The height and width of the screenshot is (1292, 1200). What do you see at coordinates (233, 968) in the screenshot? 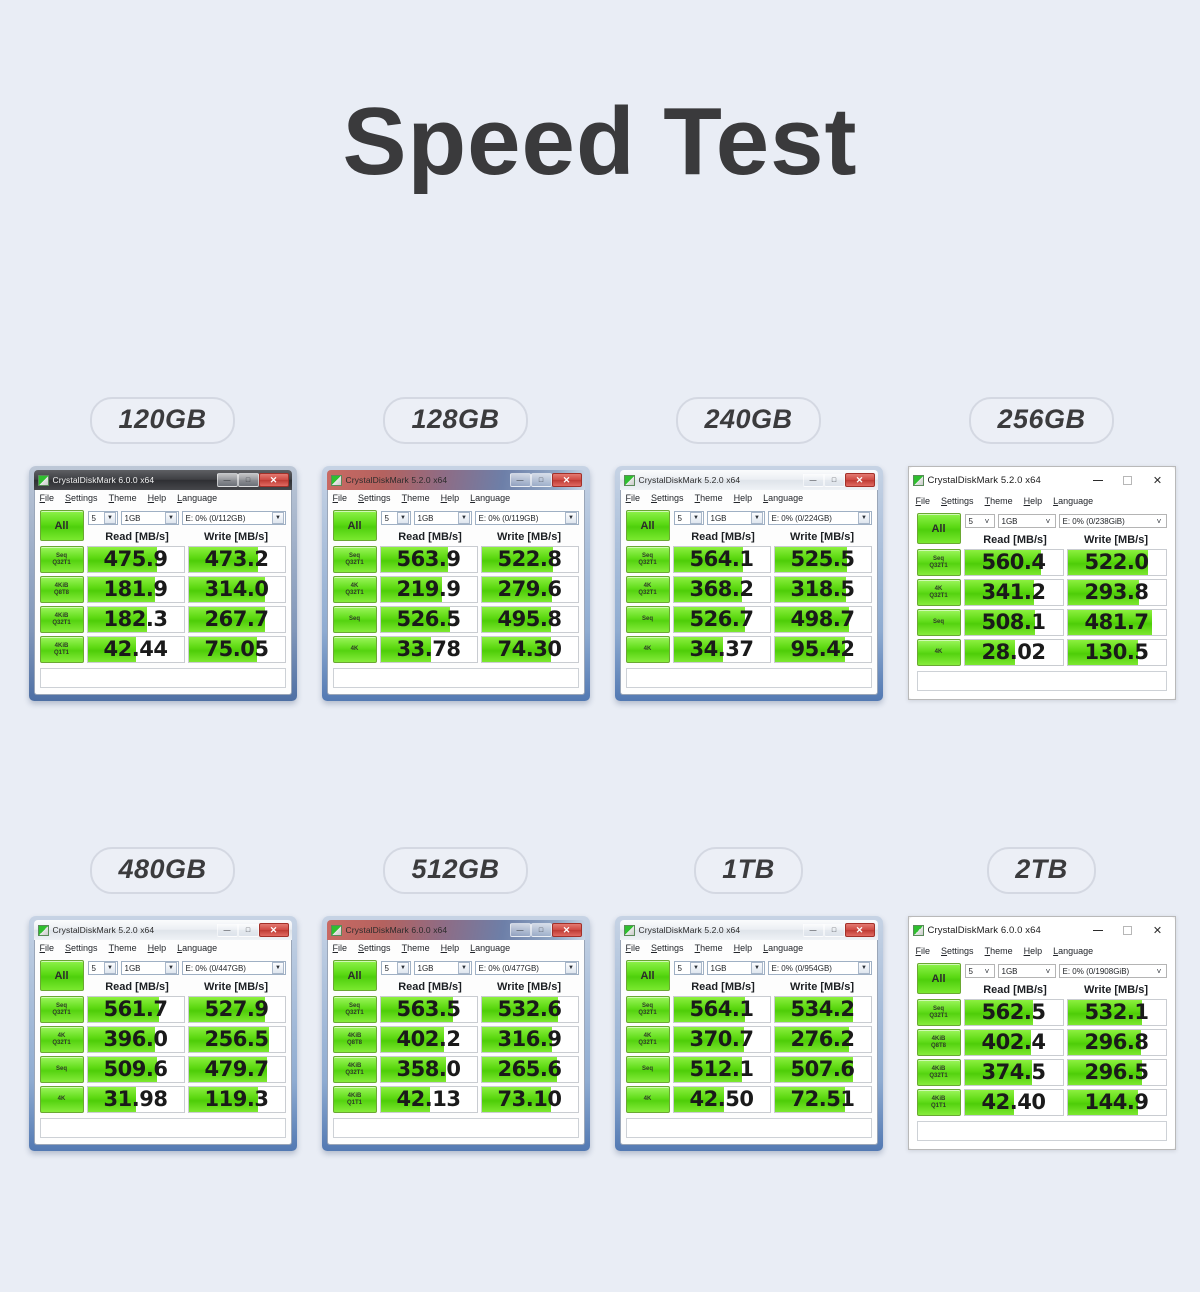
I see `drive-select: E: 0% (0/447GB) ▼` at bounding box center [233, 968].